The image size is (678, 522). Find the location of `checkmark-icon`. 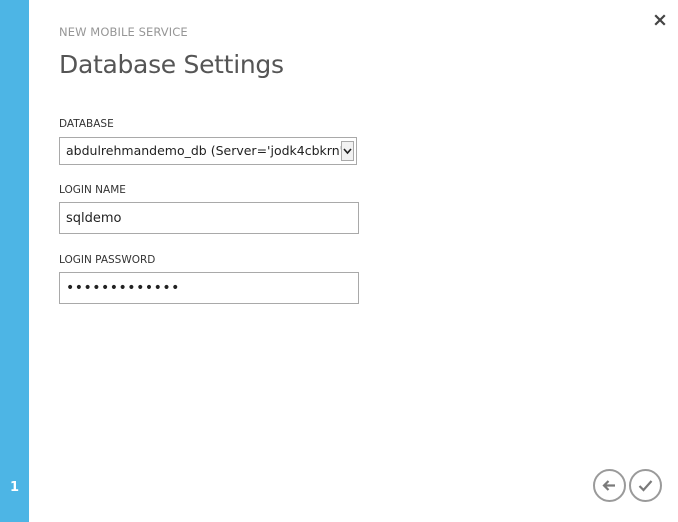

checkmark-icon is located at coordinates (645, 486).